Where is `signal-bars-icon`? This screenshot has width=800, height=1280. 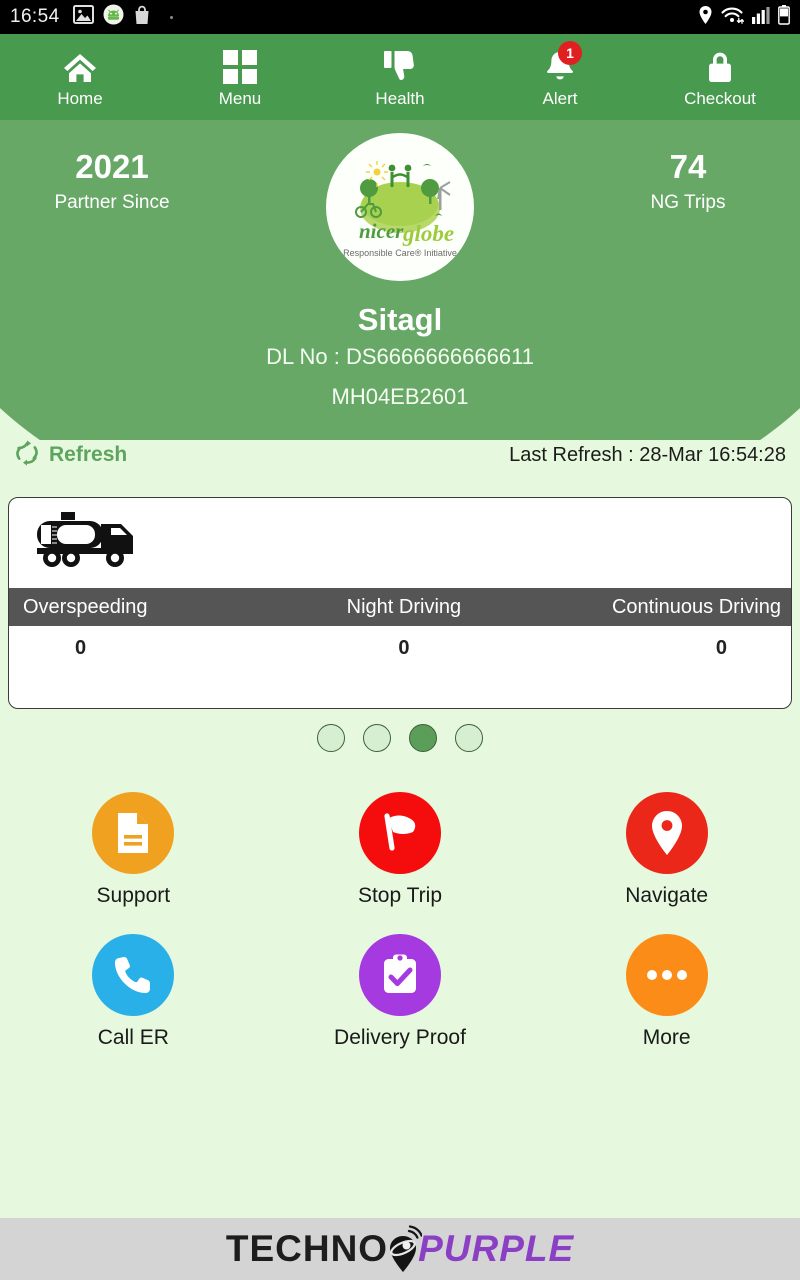 signal-bars-icon is located at coordinates (761, 17).